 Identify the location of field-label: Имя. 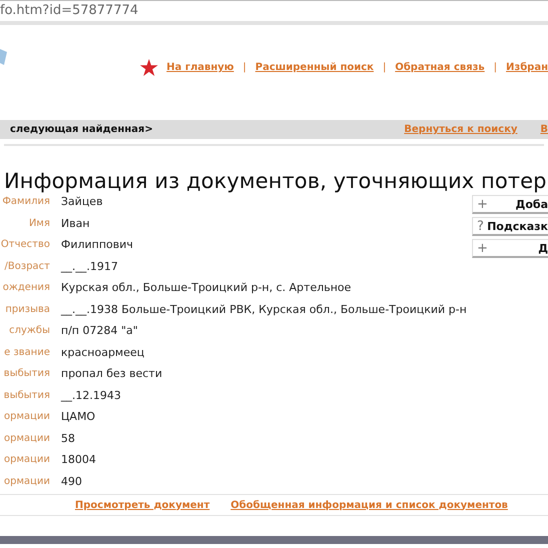
(39, 223).